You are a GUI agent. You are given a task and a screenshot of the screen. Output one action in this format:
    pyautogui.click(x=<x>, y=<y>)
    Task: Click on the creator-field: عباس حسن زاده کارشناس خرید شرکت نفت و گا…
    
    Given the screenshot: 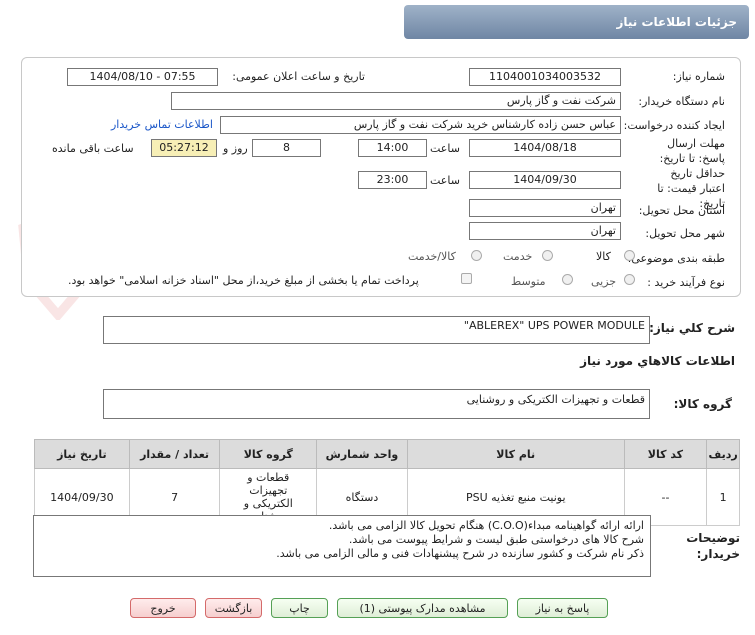 What is the action you would take?
    pyautogui.click(x=420, y=125)
    